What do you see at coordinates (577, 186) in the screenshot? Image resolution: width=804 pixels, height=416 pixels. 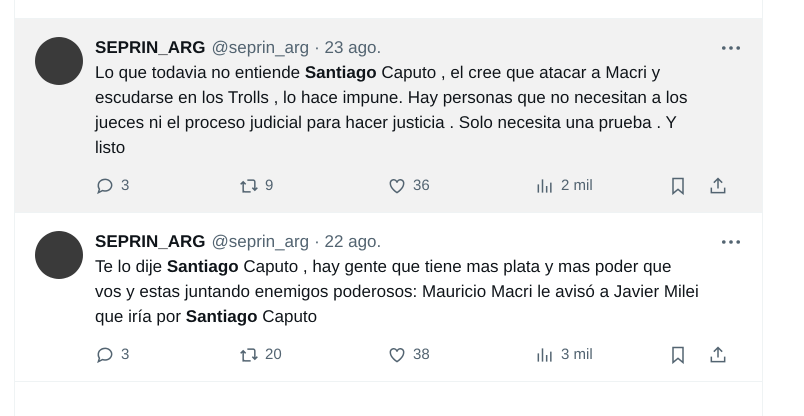 I see `views-count: 2 mil` at bounding box center [577, 186].